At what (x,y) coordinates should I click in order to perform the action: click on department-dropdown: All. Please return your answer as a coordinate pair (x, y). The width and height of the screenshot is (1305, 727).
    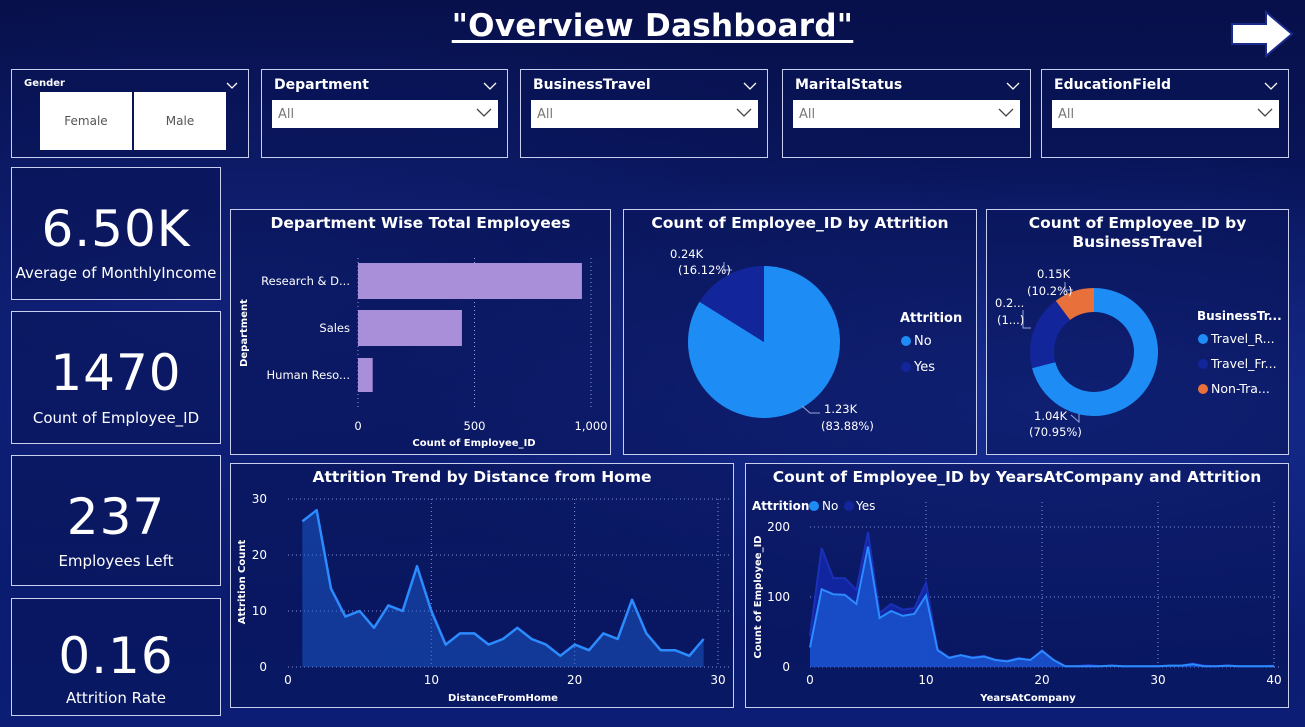
    Looking at the image, I should click on (385, 114).